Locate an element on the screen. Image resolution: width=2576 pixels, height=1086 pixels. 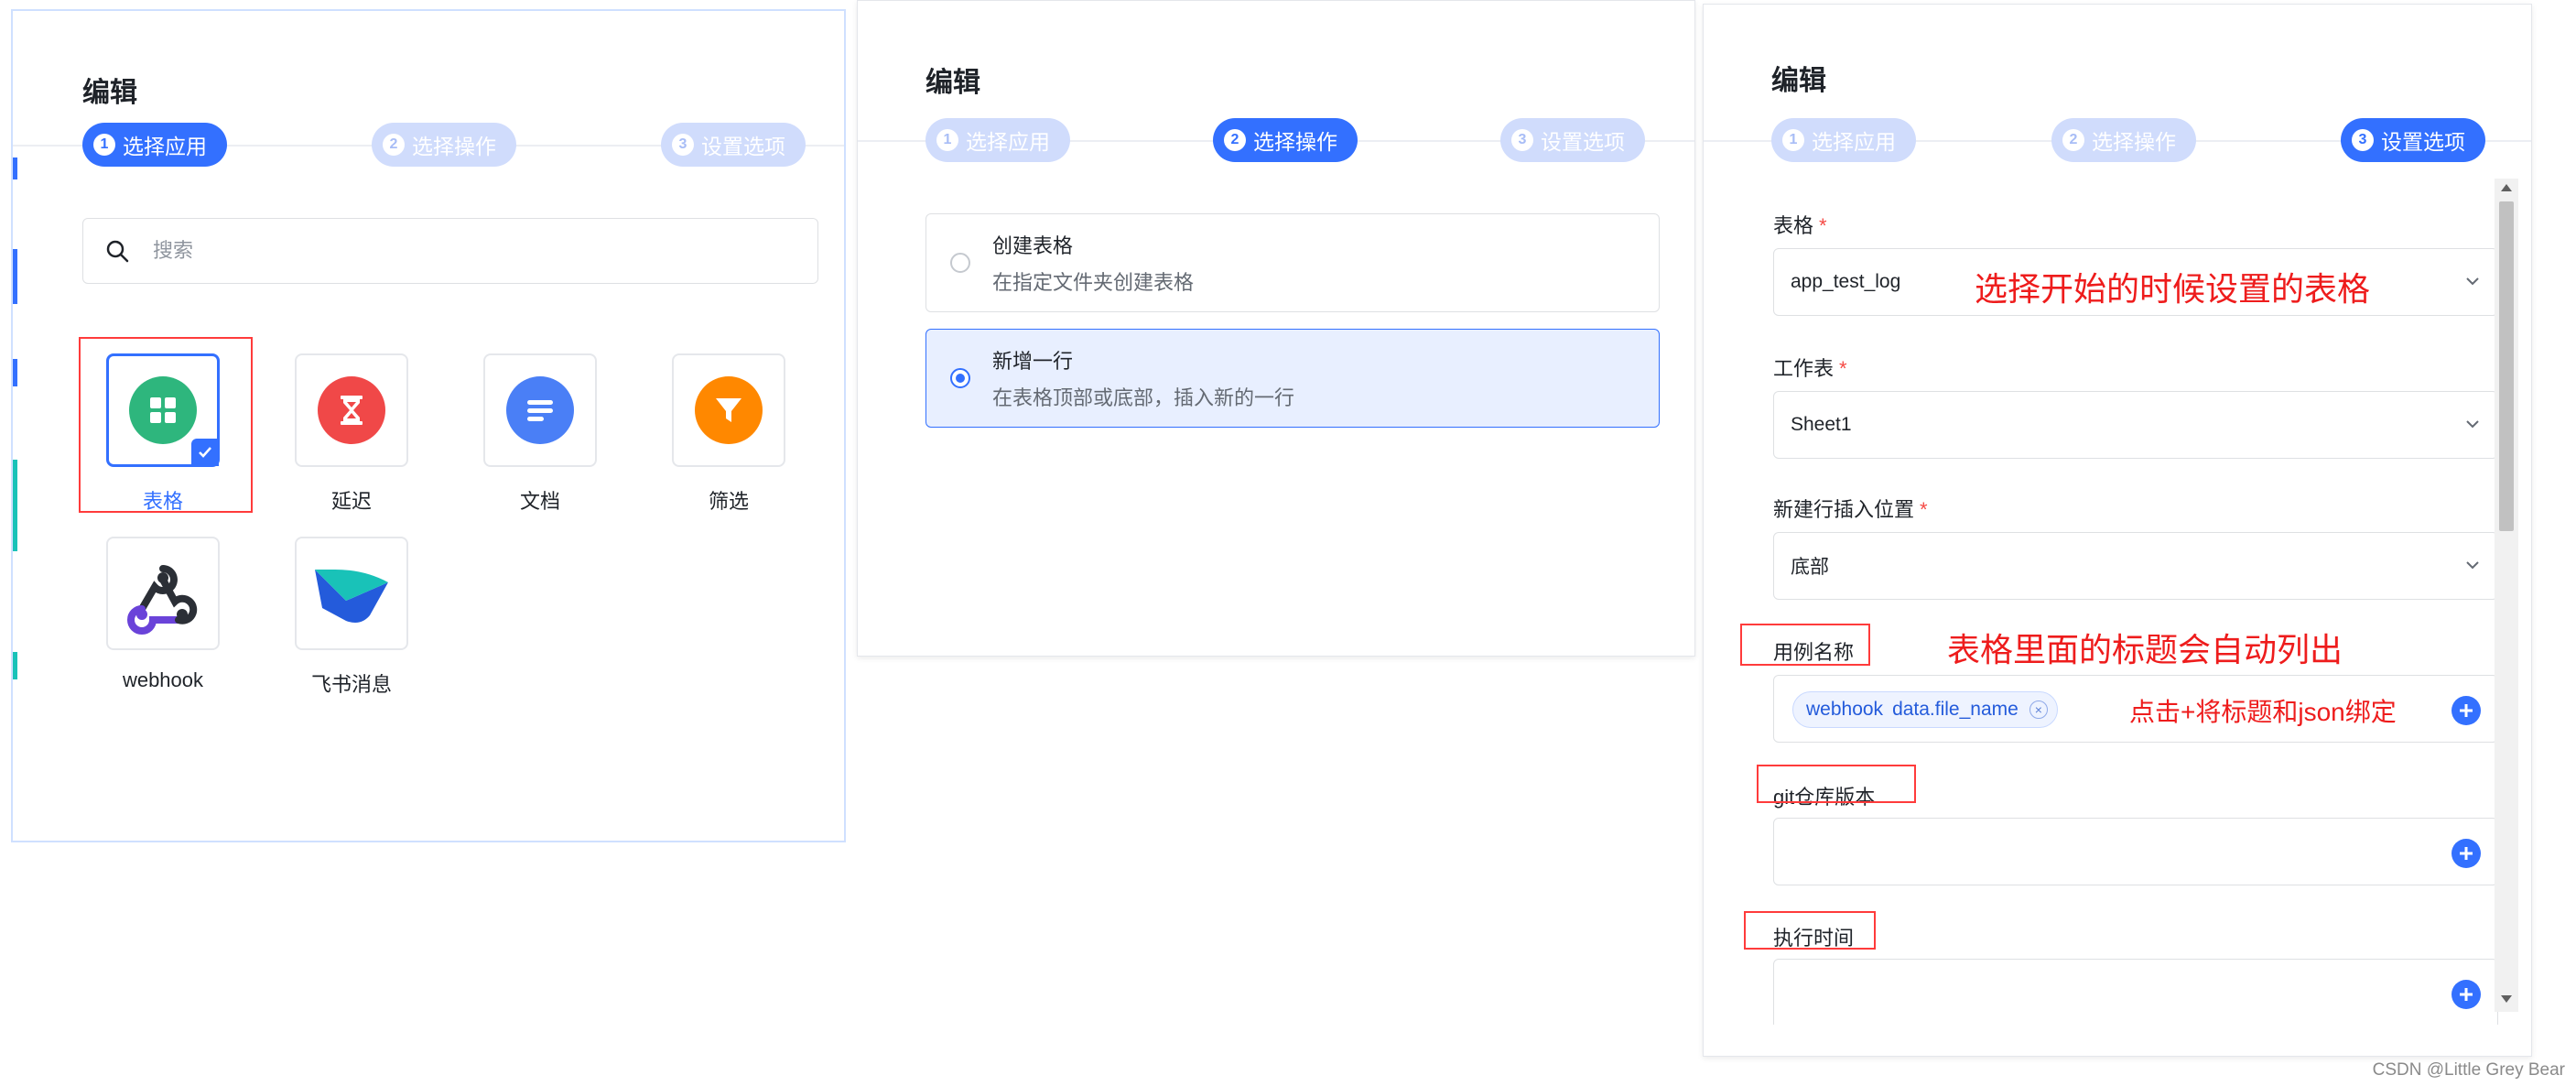
radio-dot is located at coordinates (961, 378).